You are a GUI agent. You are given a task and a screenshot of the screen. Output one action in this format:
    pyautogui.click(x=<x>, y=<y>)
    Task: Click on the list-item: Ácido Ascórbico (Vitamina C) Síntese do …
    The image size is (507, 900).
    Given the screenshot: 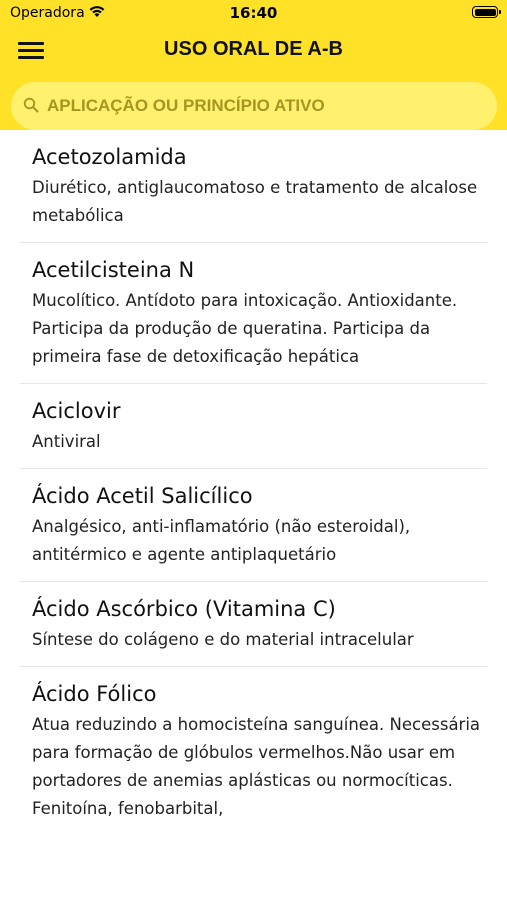 What is the action you would take?
    pyautogui.click(x=253, y=624)
    